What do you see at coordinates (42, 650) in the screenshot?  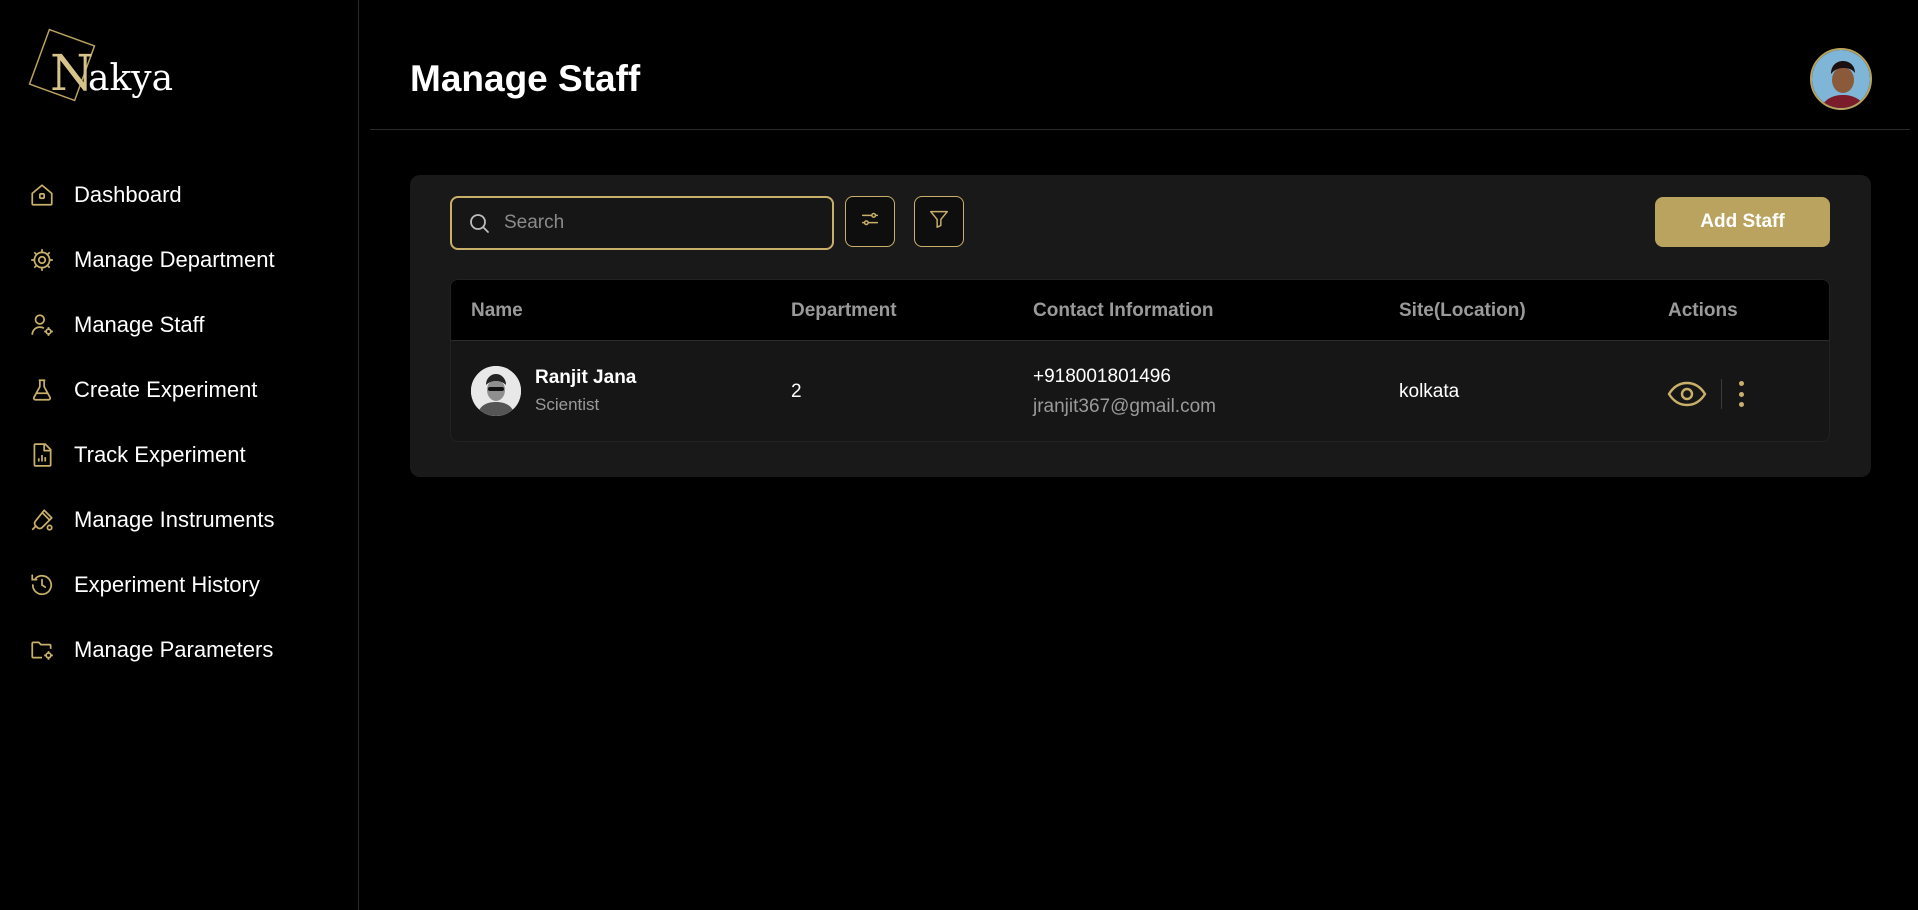 I see `folder-gear-icon` at bounding box center [42, 650].